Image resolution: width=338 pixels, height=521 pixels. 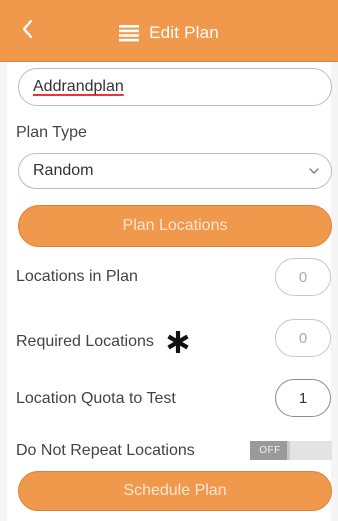 What do you see at coordinates (175, 491) in the screenshot?
I see `schedule-plan-button: Schedule Plan` at bounding box center [175, 491].